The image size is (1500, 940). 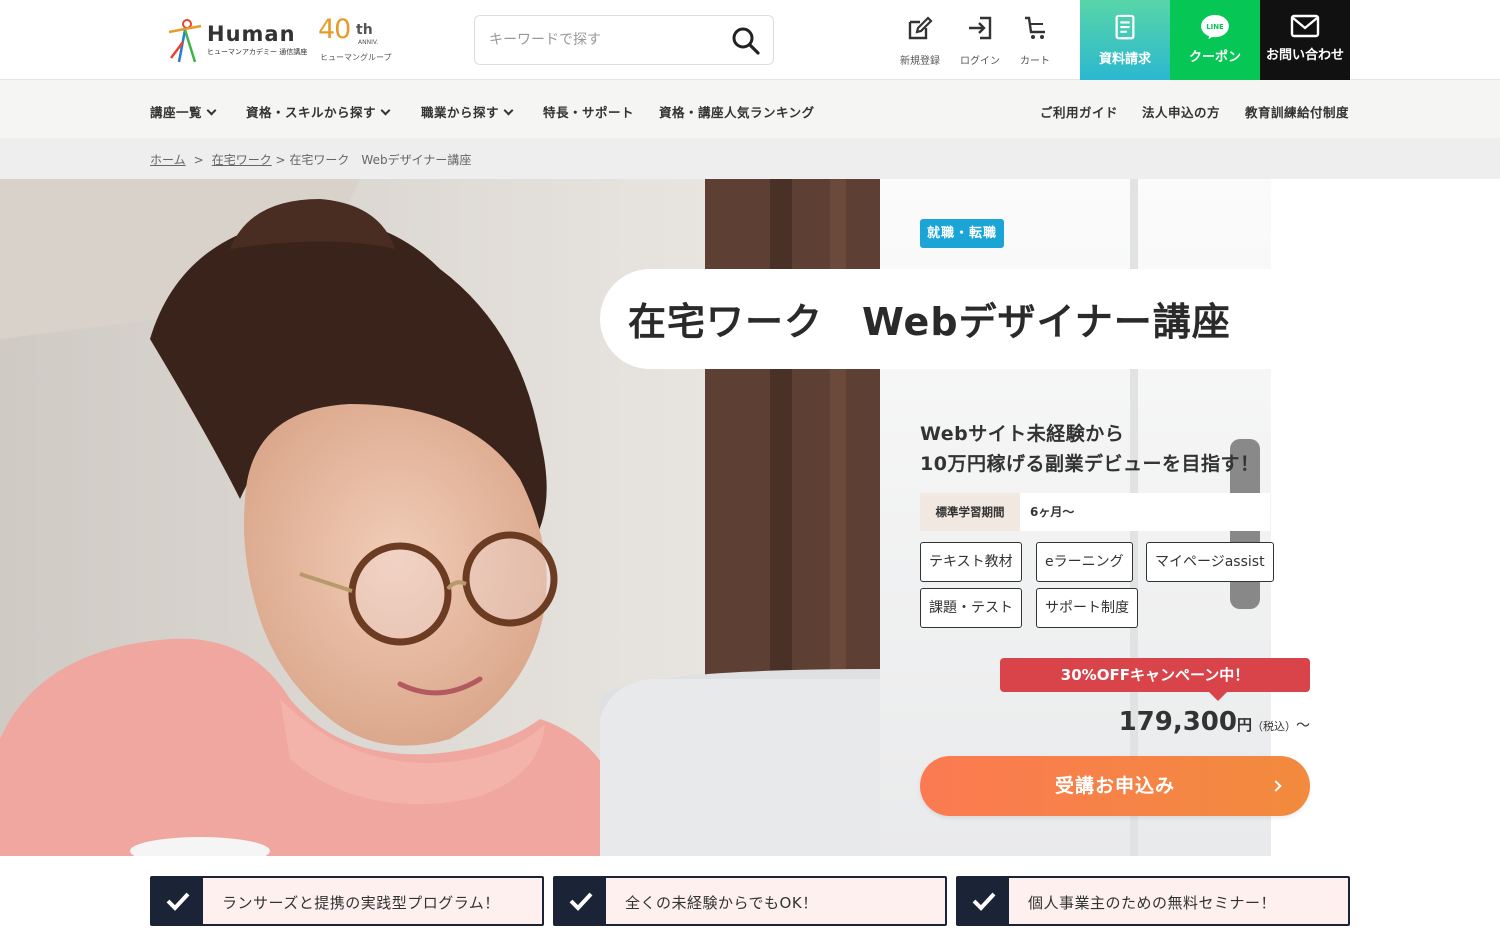 I want to click on selling-point: ランサーズと提携の実践型プログラム！, so click(x=347, y=901).